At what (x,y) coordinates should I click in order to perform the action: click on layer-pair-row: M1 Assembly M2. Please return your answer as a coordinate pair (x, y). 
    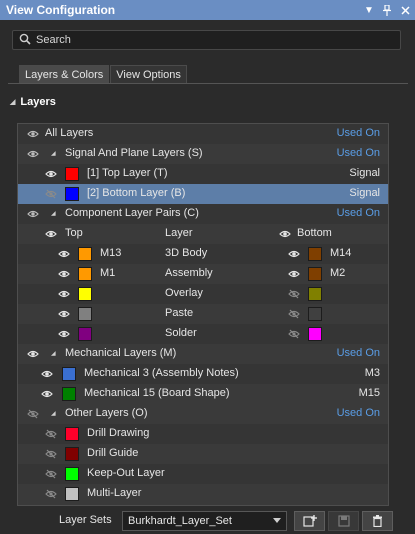
    Looking at the image, I should click on (203, 274).